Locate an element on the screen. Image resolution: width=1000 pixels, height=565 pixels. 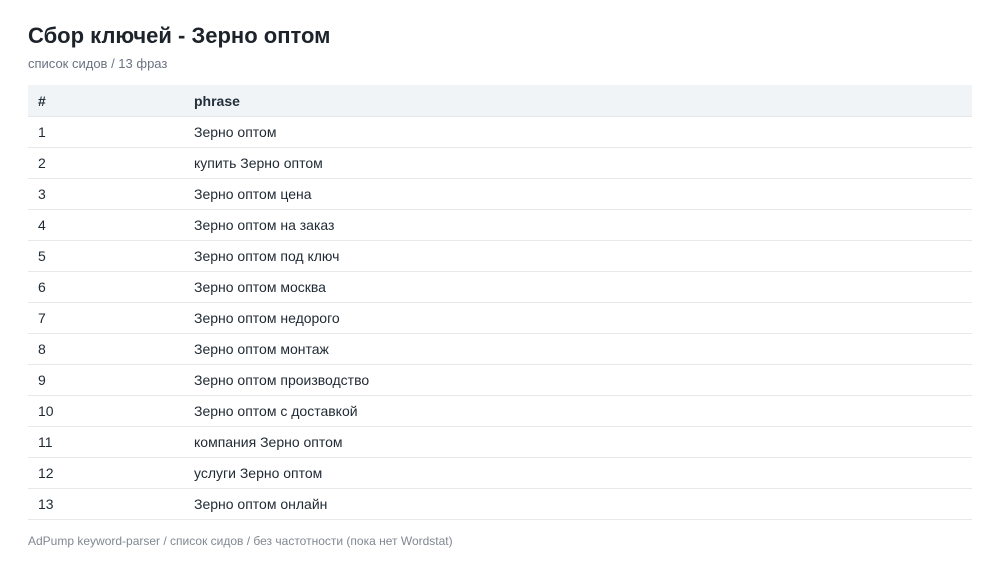
row-phrase: Зерно оптом is located at coordinates (578, 132).